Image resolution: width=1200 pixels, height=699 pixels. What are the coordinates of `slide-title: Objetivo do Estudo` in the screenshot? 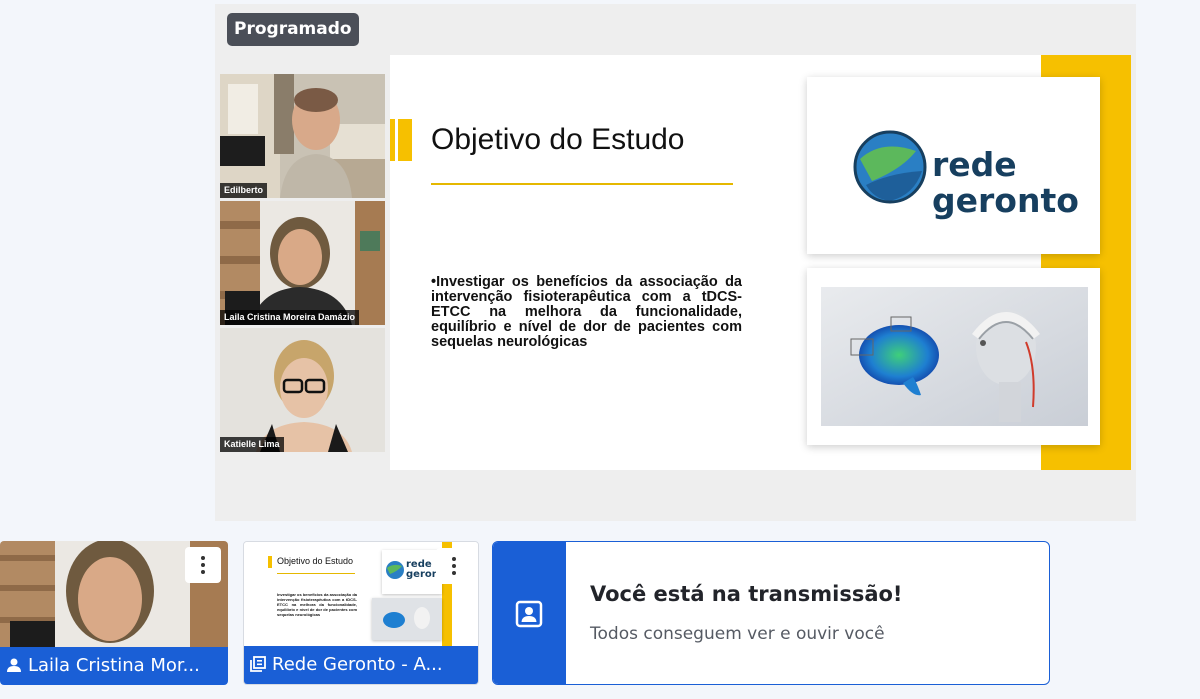 It's located at (558, 139).